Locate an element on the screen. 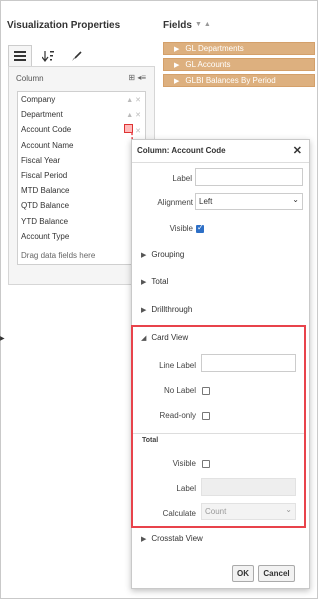 The height and width of the screenshot is (599, 320). close-icon: ✕ is located at coordinates (297, 150).